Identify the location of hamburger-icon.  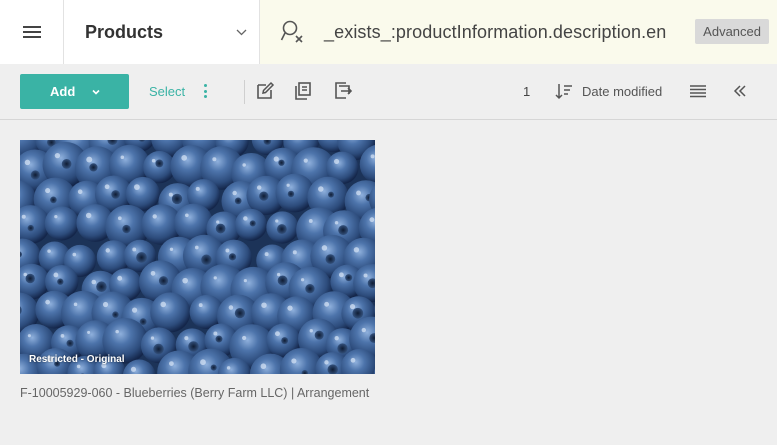
(31, 32).